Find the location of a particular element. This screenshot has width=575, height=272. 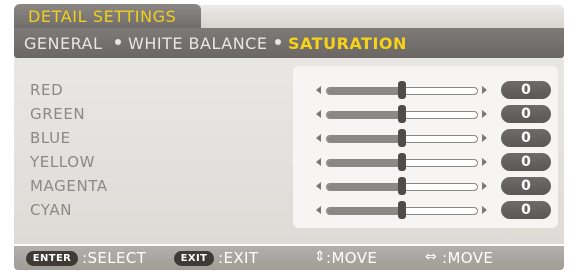

enter-key-action: :SELECT is located at coordinates (114, 258).